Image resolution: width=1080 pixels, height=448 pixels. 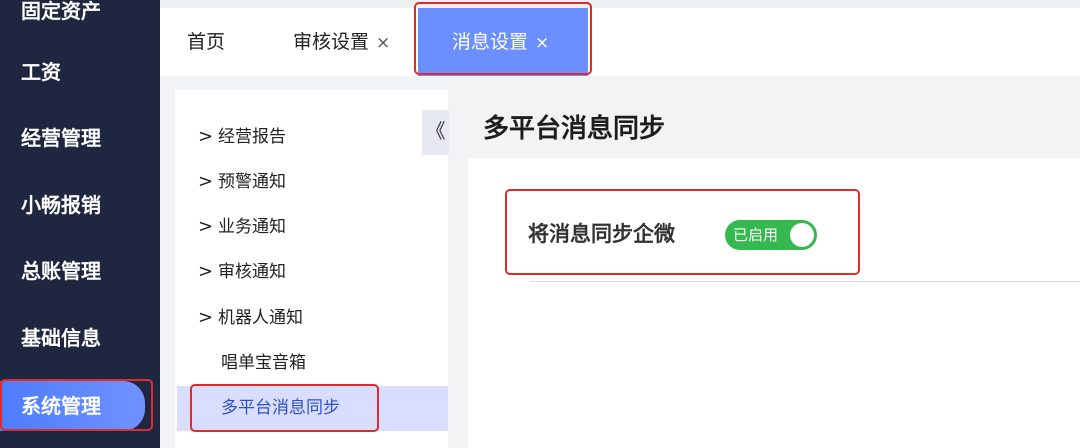 I want to click on tab-review-settings: 审核设置 ×, so click(x=341, y=42).